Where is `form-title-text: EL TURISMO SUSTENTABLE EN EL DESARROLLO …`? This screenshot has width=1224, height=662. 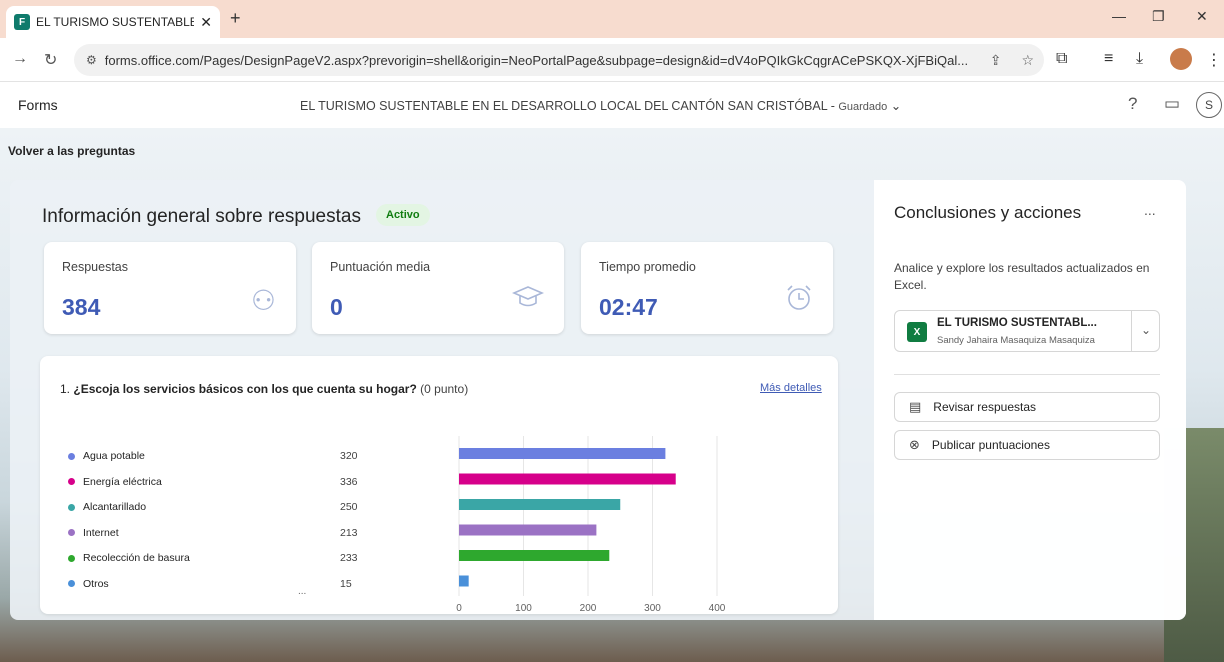 form-title-text: EL TURISMO SUSTENTABLE EN EL DESARROLLO … is located at coordinates (564, 106).